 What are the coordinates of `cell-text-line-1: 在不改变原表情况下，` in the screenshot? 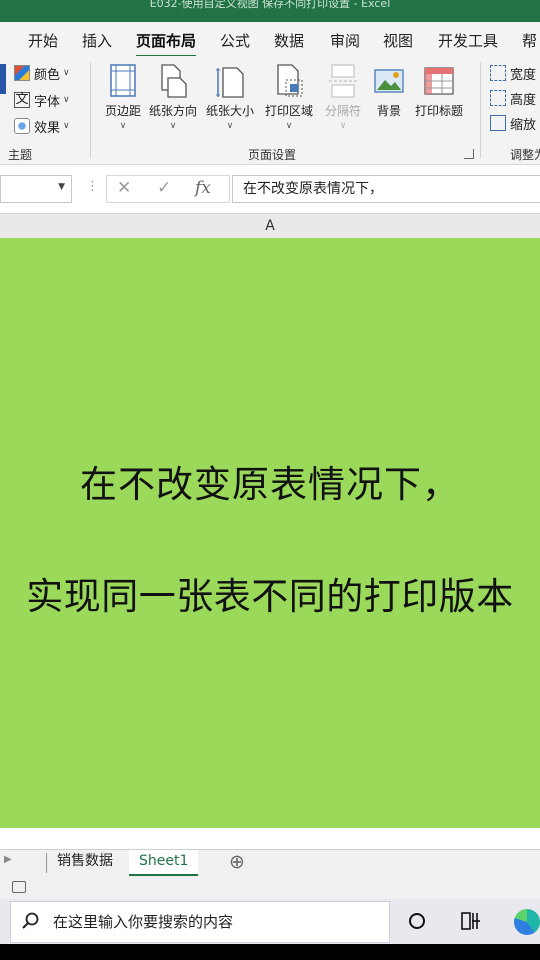 It's located at (270, 484).